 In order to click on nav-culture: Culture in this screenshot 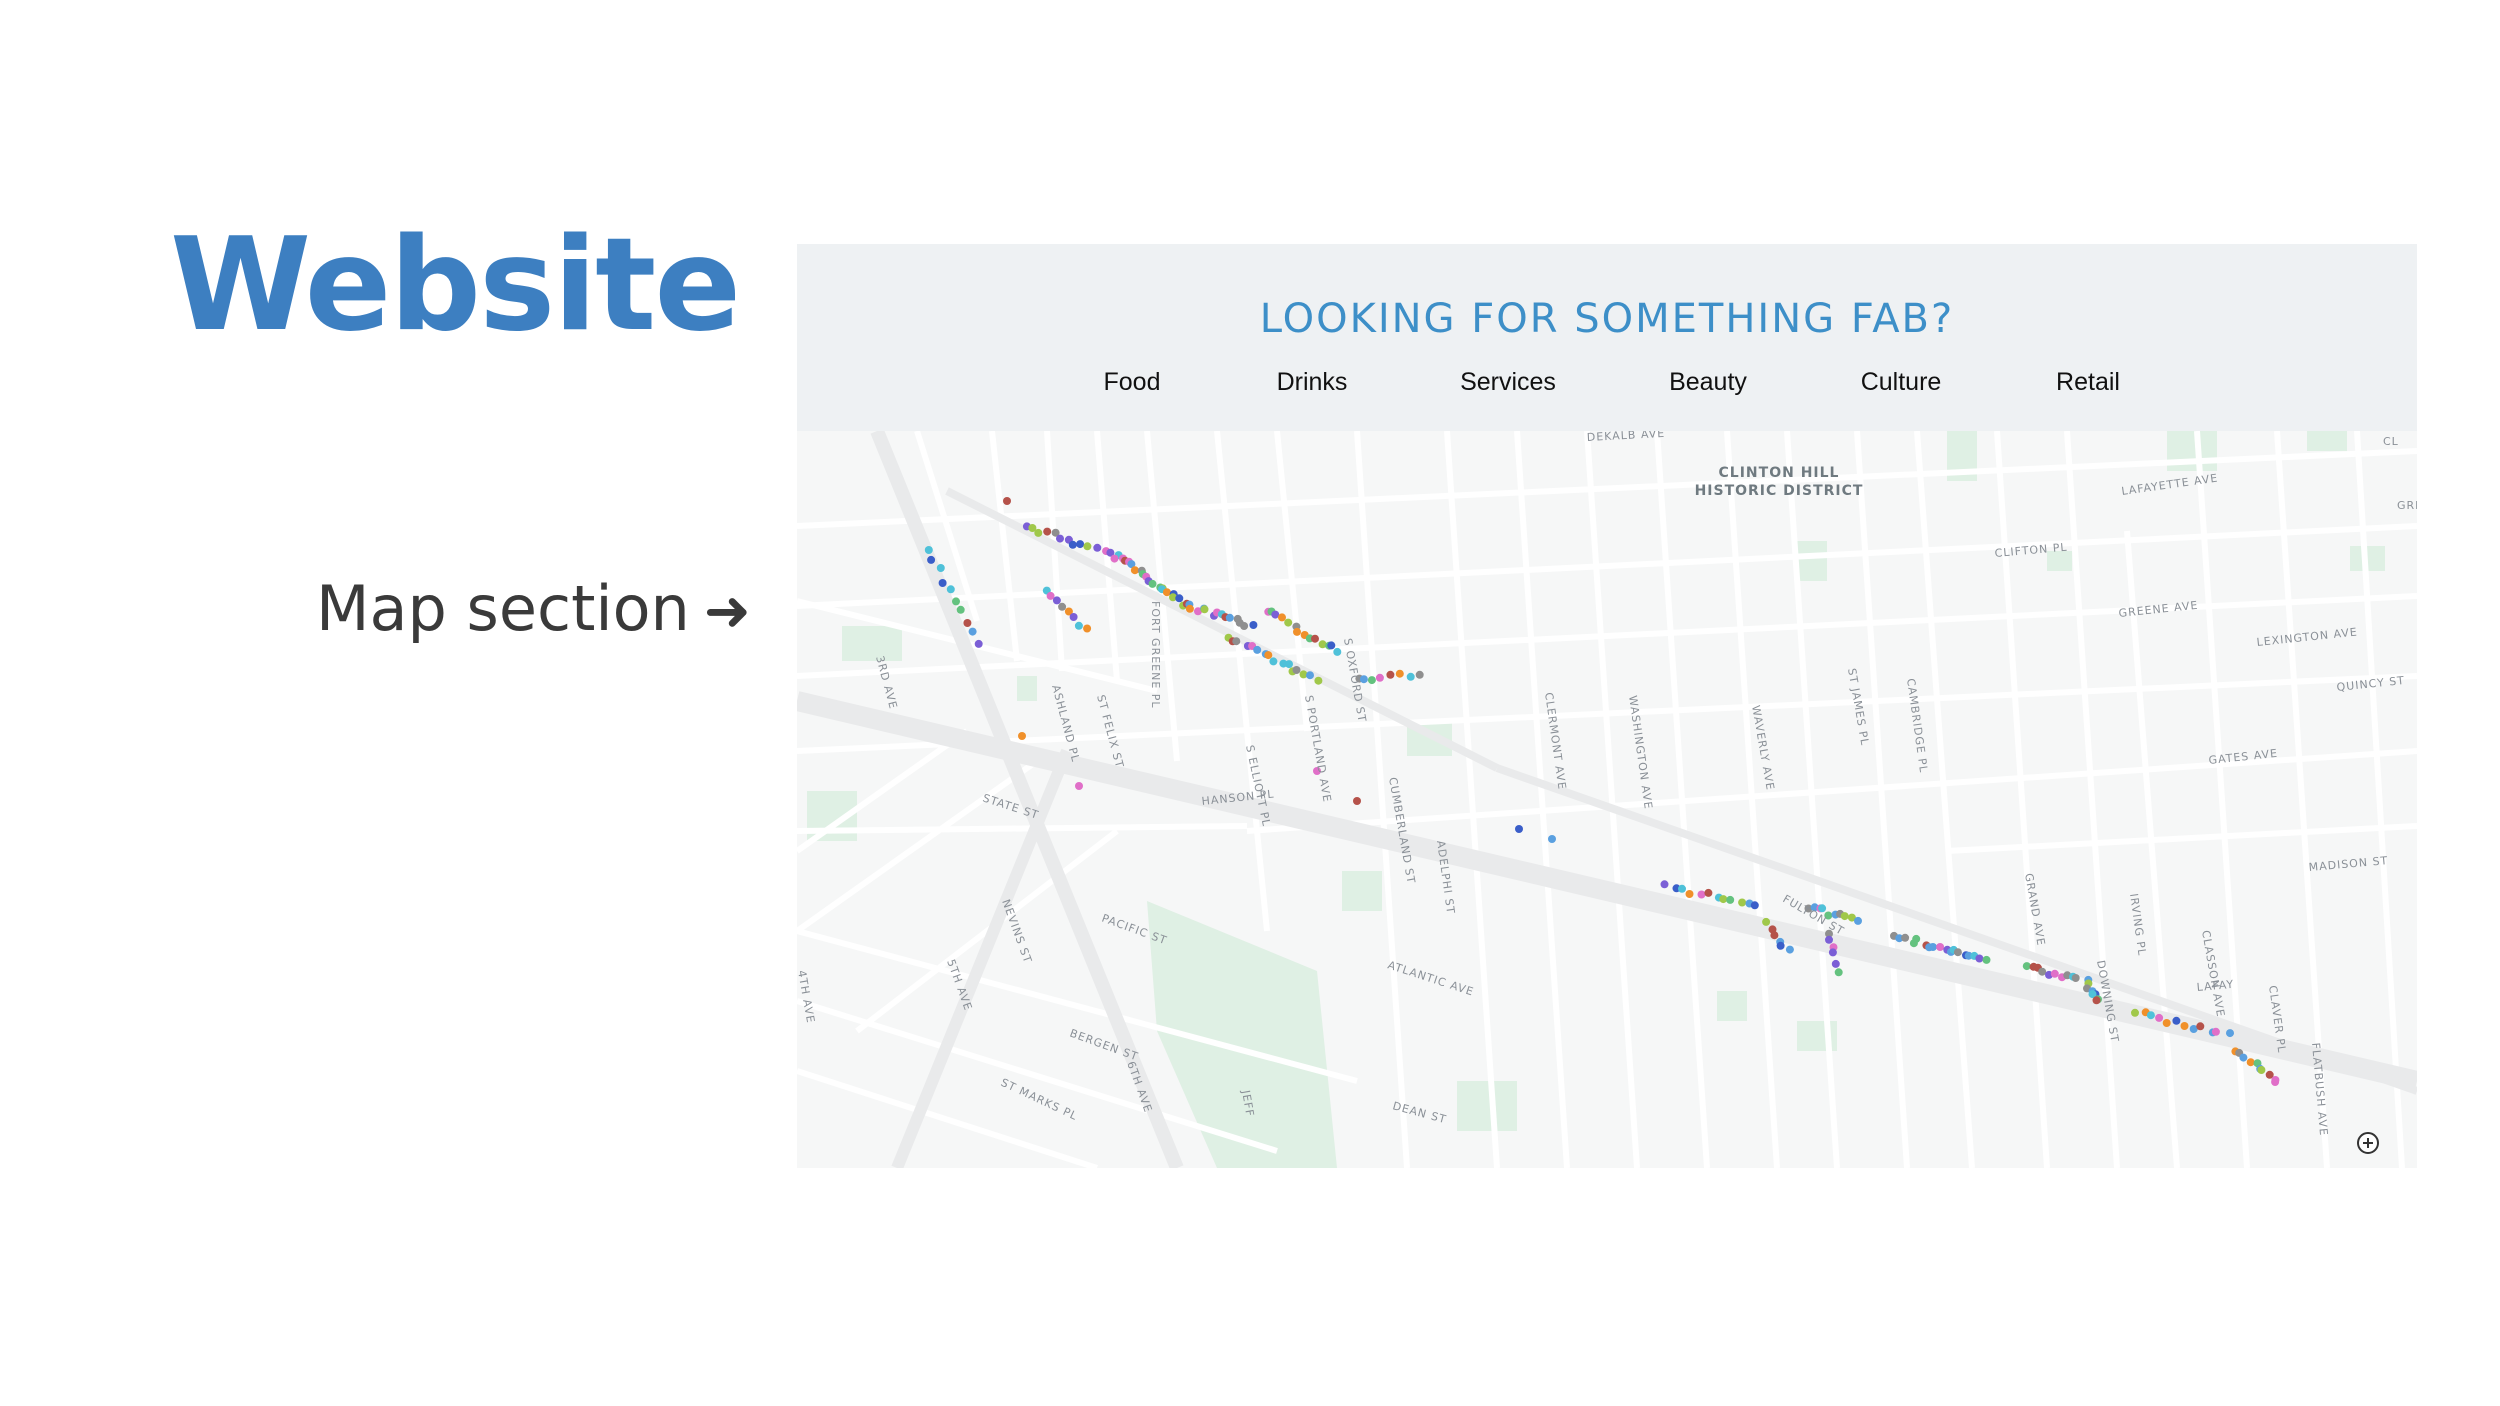, I will do `click(1901, 382)`.